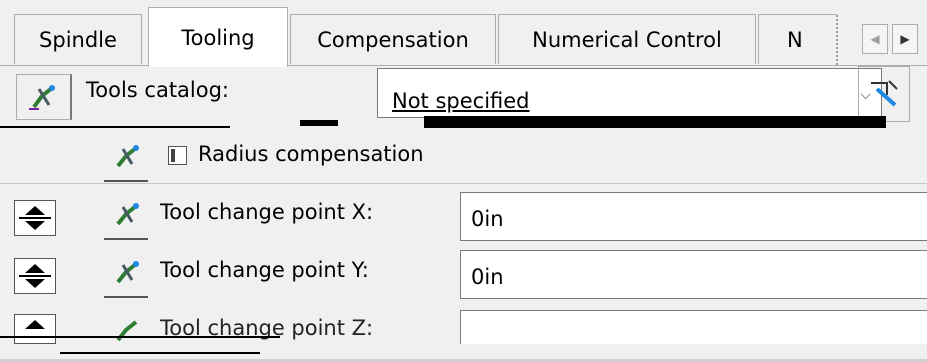  I want to click on tool-change-y-spinner, so click(35, 276).